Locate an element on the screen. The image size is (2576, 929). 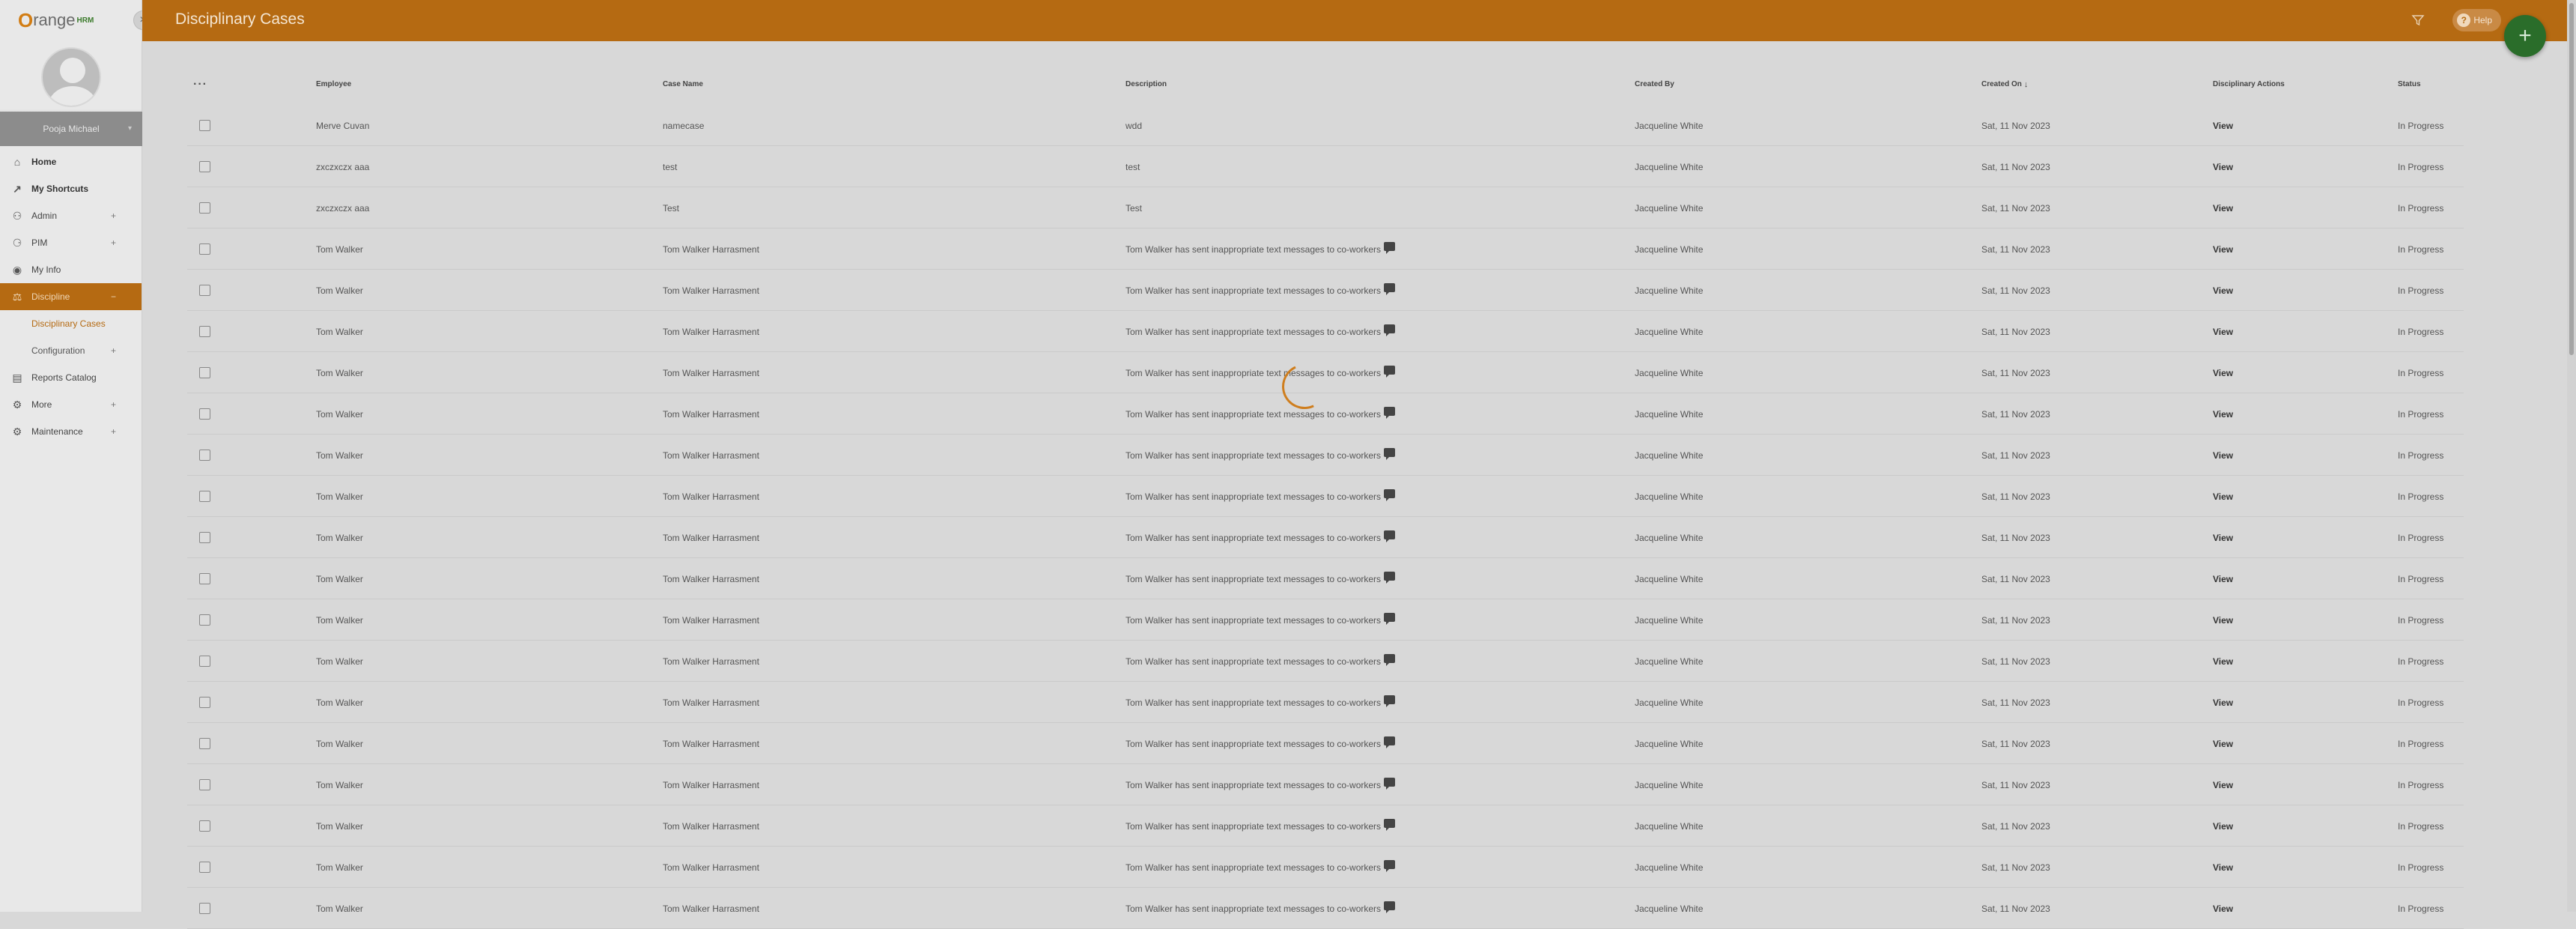
sidebar-item-my-info: ◉ My Info is located at coordinates (71, 269).